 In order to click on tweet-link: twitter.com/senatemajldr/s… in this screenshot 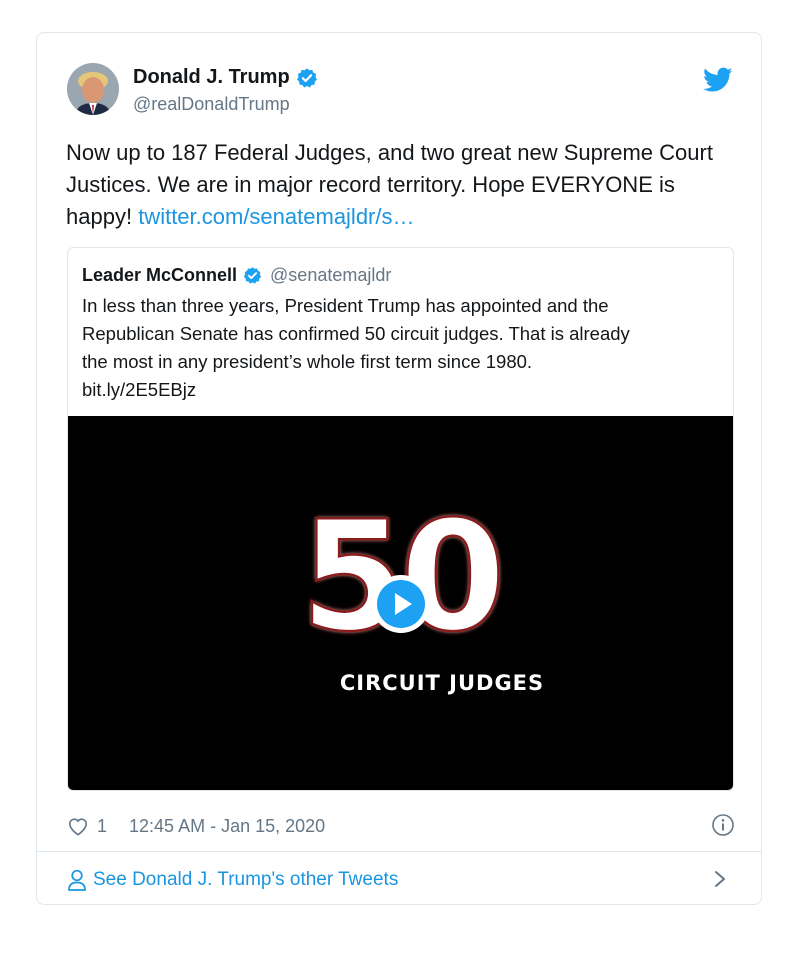, I will do `click(276, 216)`.